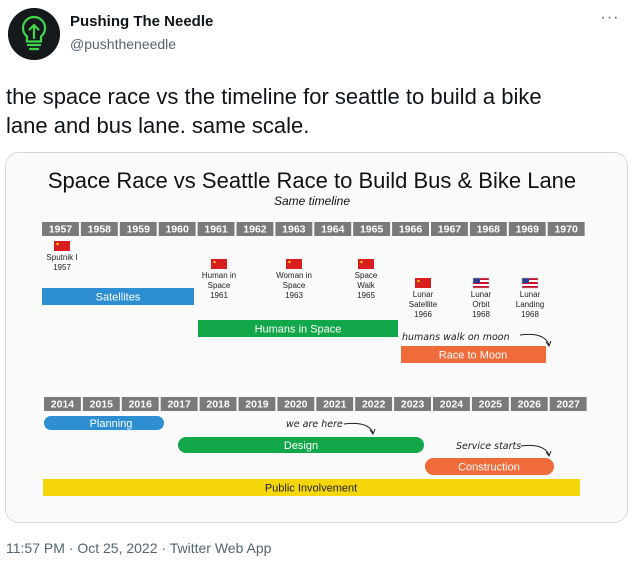 The height and width of the screenshot is (566, 634). I want to click on year-label: 2026, so click(530, 405).